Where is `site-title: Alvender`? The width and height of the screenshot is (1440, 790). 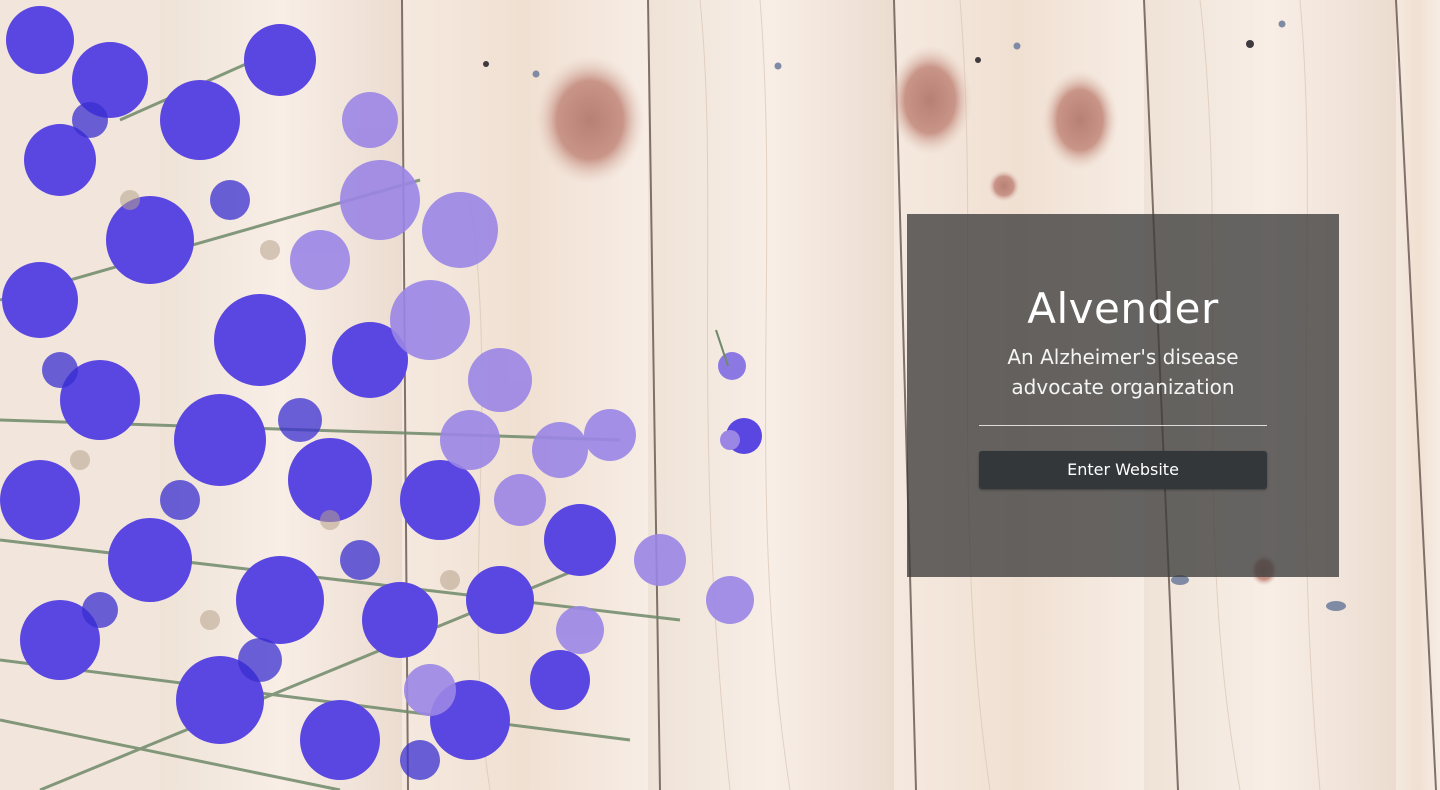
site-title: Alvender is located at coordinates (1123, 308).